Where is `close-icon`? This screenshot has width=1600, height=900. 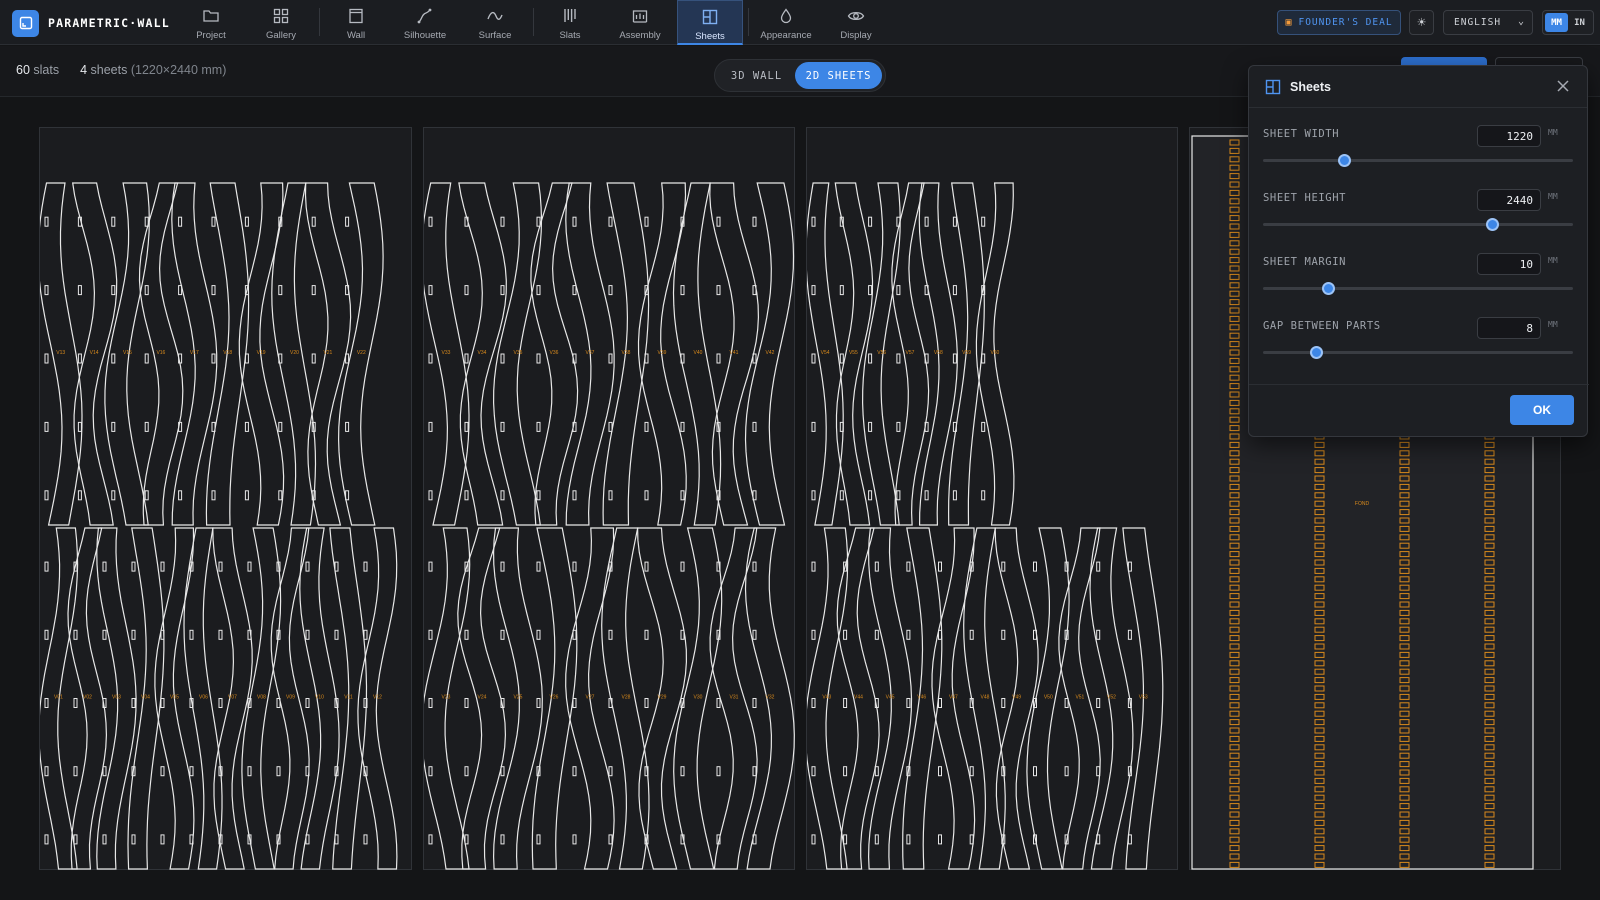
close-icon is located at coordinates (1563, 86).